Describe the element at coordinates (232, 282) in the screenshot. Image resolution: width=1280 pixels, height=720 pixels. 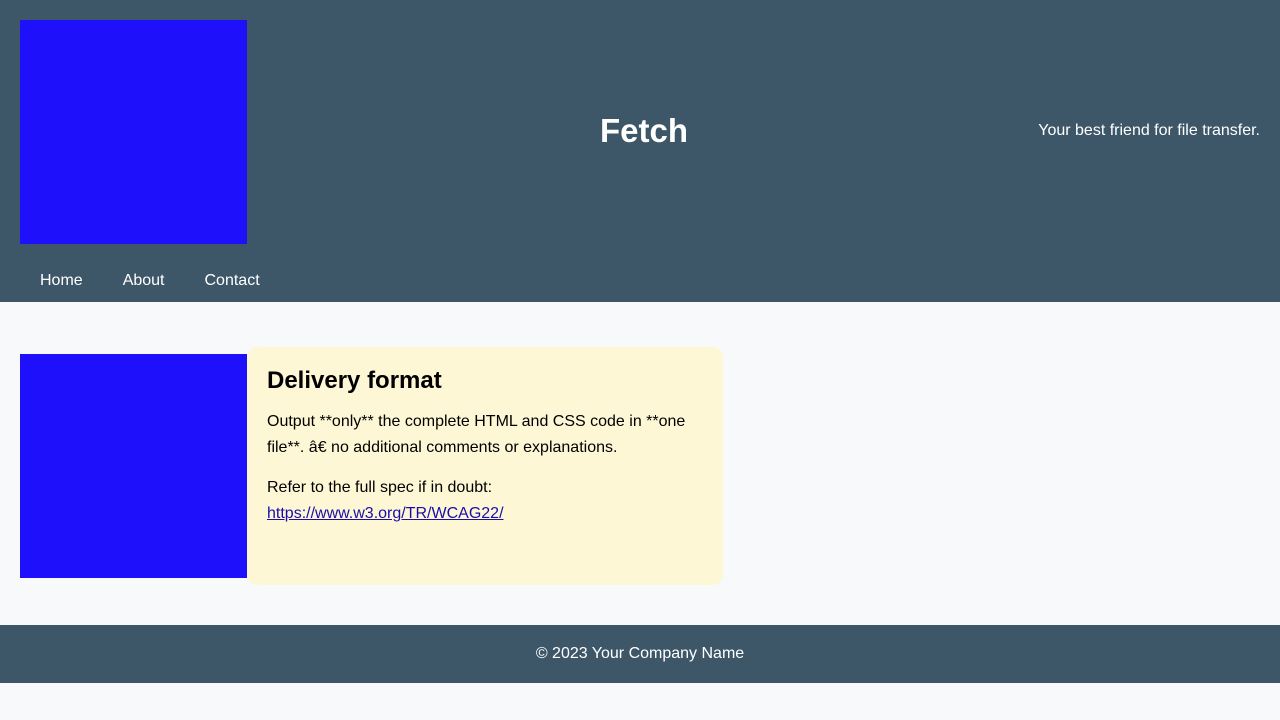
I see `nav-contact-link: Contact` at that location.